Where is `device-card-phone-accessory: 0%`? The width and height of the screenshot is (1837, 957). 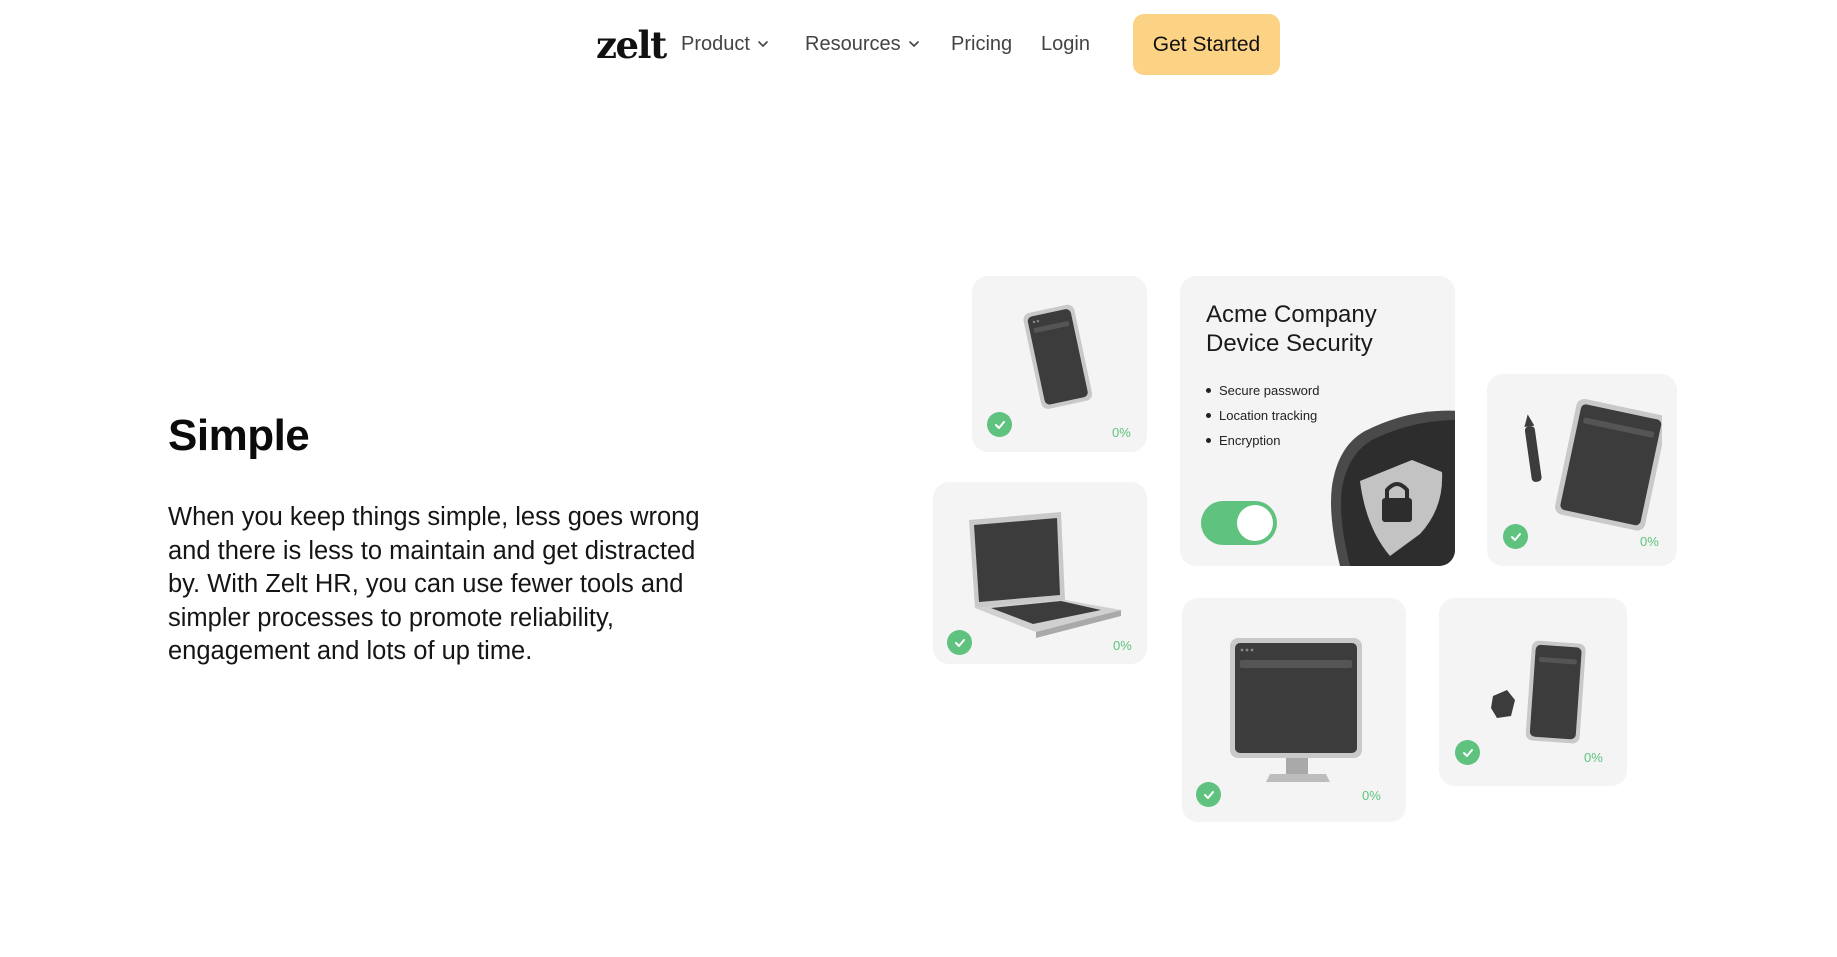 device-card-phone-accessory: 0% is located at coordinates (1533, 692).